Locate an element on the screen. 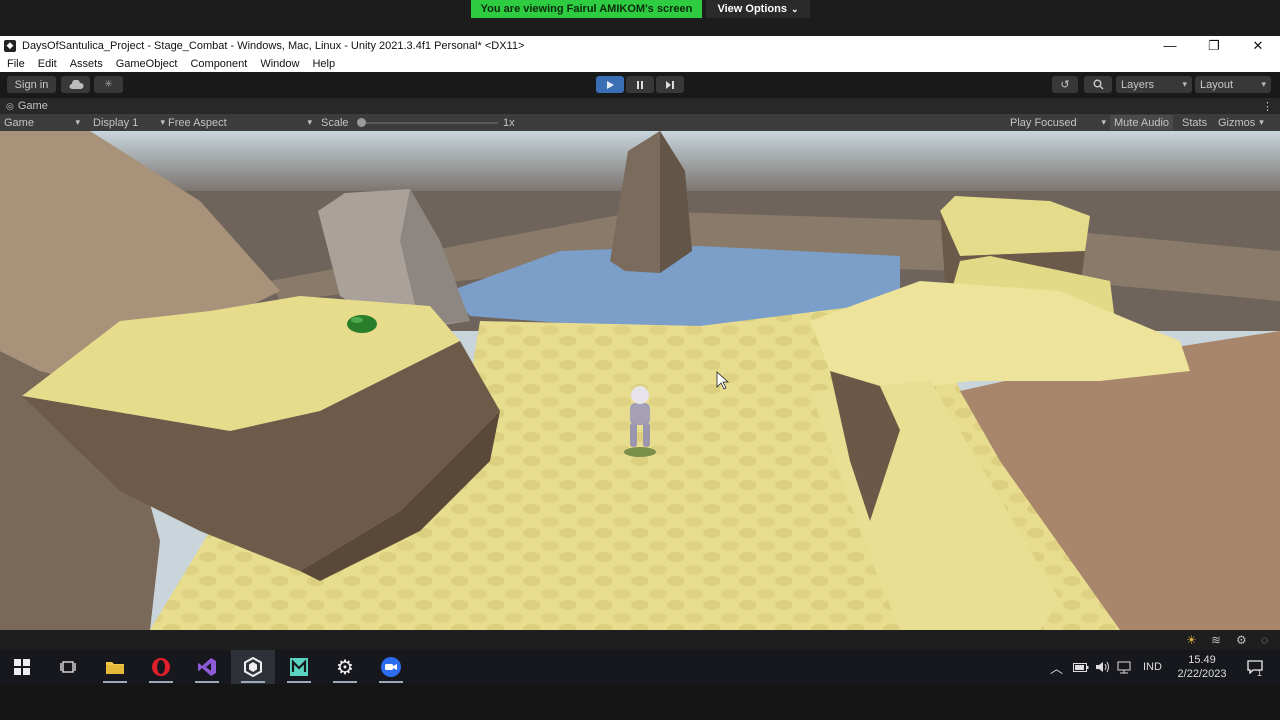 Image resolution: width=1280 pixels, height=720 pixels. task-view-button is located at coordinates (68, 667).